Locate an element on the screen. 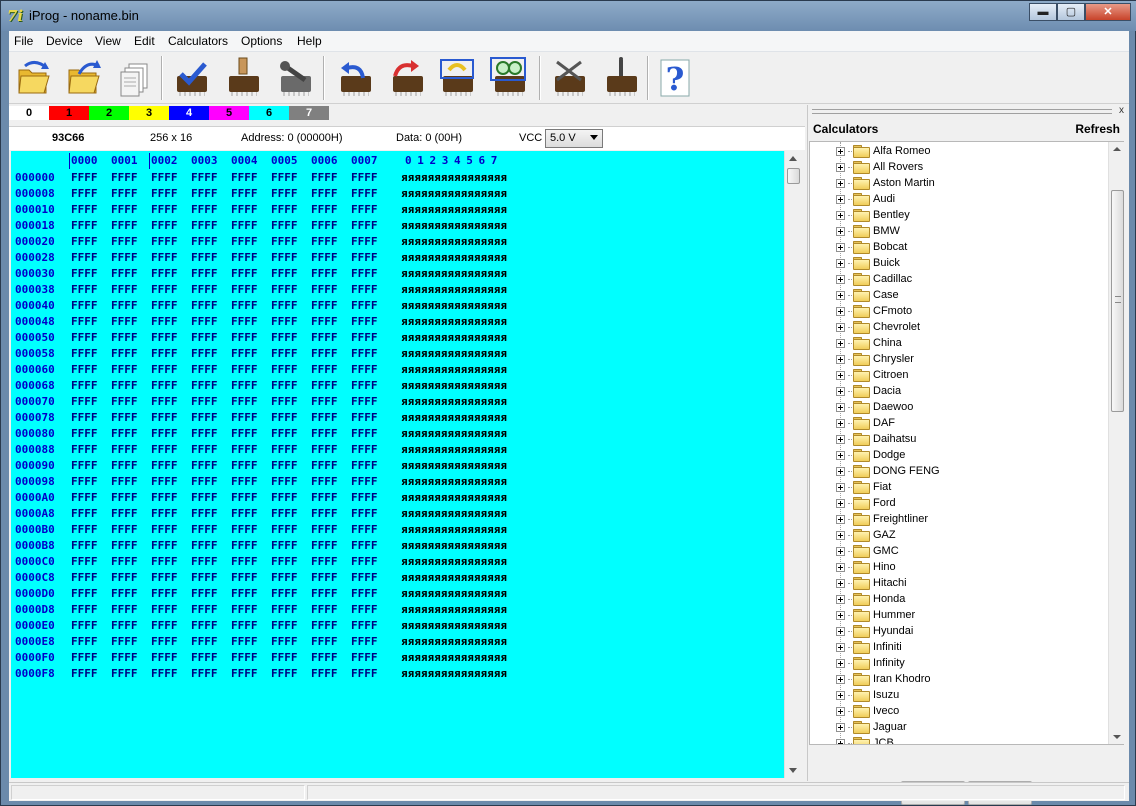 This screenshot has height=806, width=1136. tree-item: DAF is located at coordinates (865, 423).